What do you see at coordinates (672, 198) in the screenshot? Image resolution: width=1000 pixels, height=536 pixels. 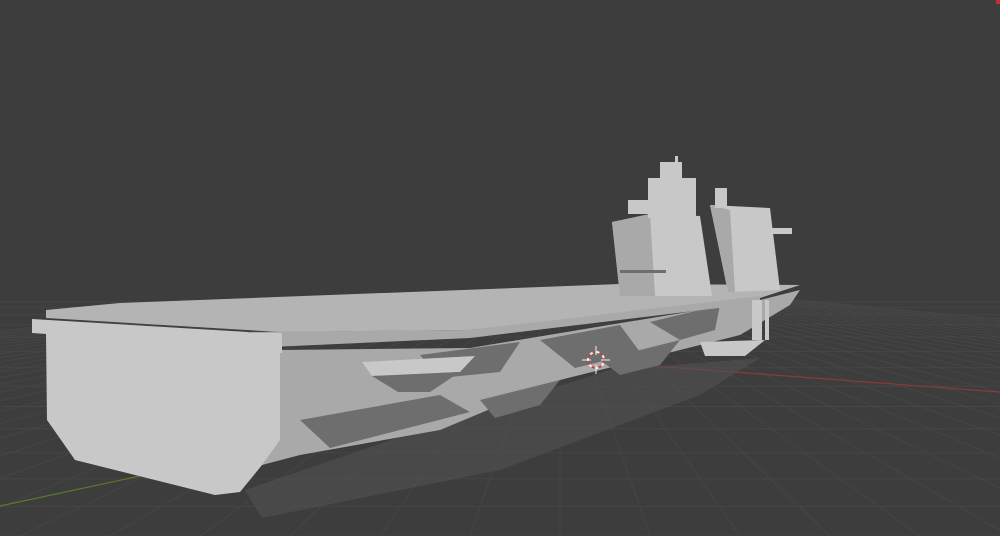 I see `island-aft-top` at bounding box center [672, 198].